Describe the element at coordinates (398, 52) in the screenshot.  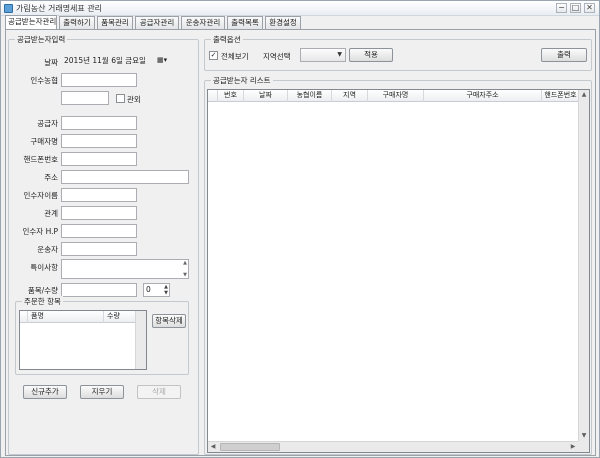
I see `output-options-group: 출력옵션 ✓ 전체보기 지역선택 ▼ 적용 출력` at that location.